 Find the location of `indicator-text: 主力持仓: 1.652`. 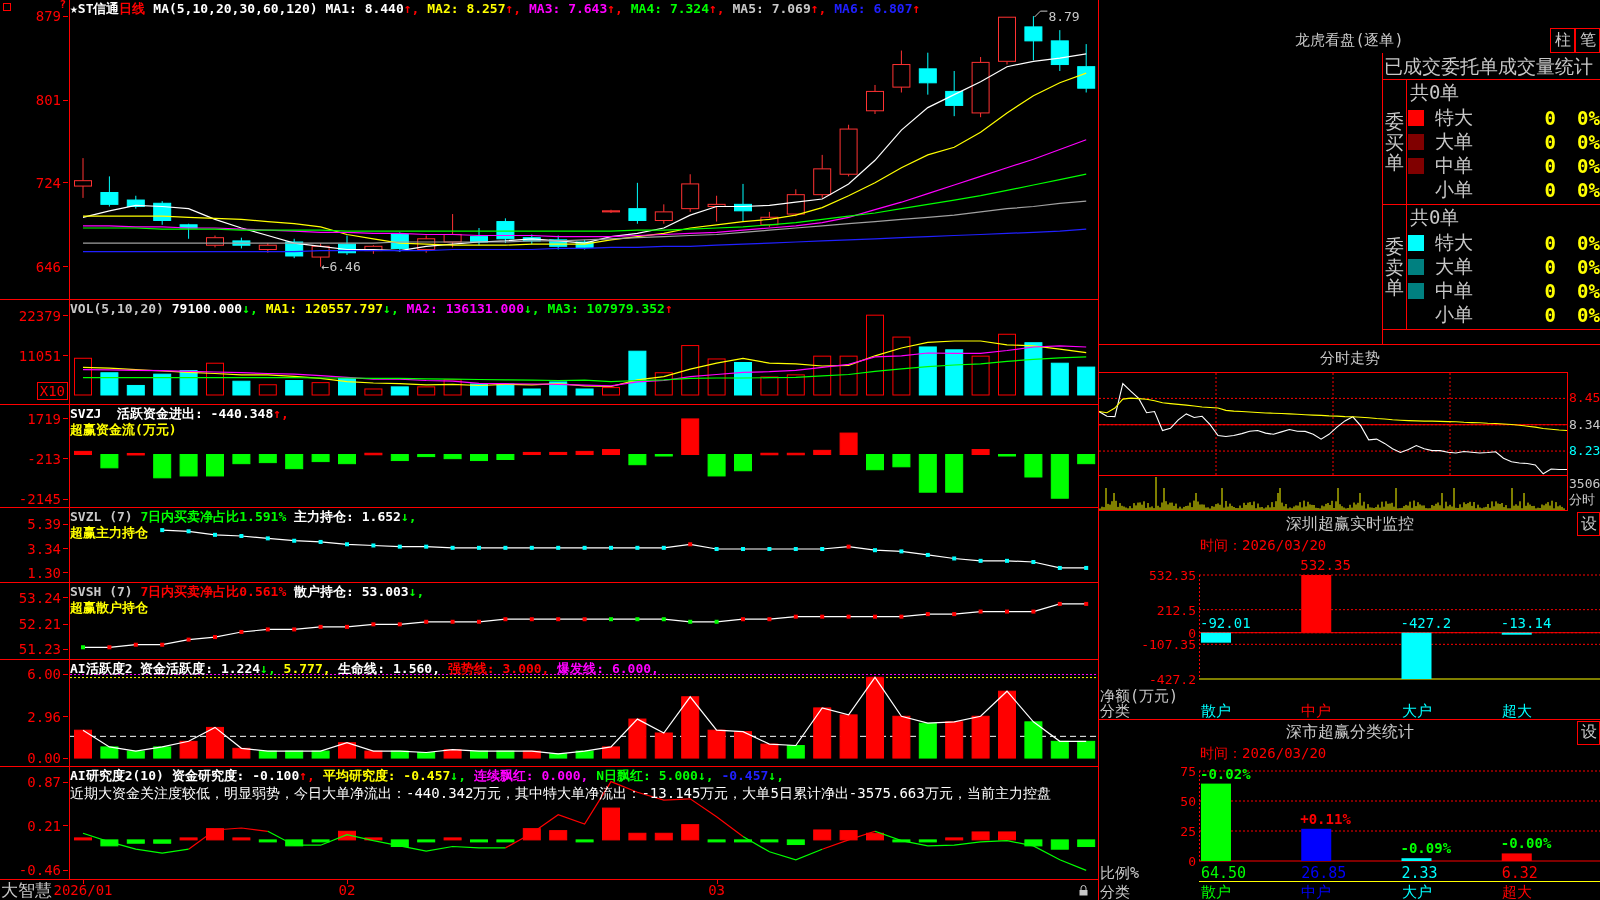

indicator-text: 主力持仓: 1.652 is located at coordinates (347, 517).